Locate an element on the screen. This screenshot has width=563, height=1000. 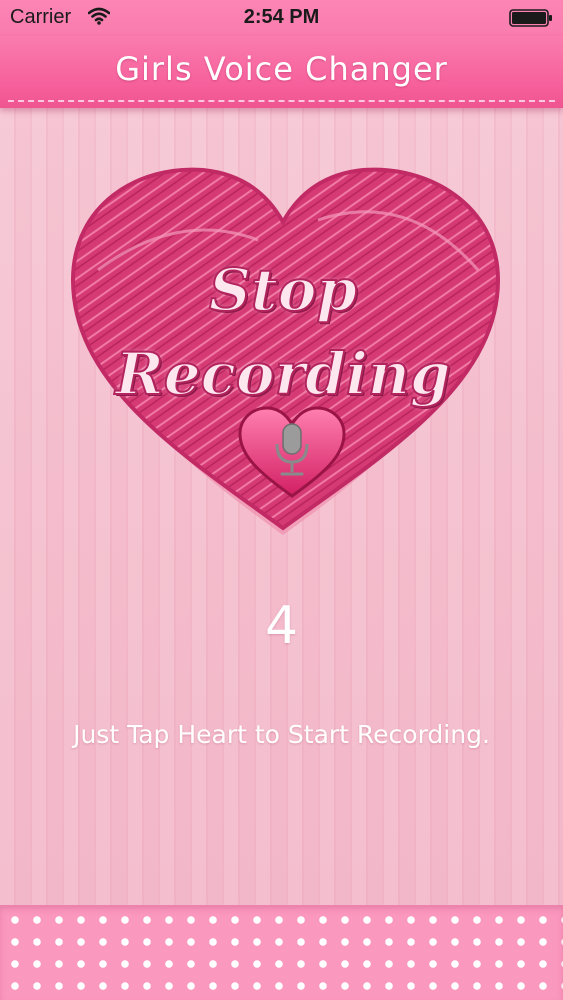
status-time: 2:54 PM is located at coordinates (281, 17).